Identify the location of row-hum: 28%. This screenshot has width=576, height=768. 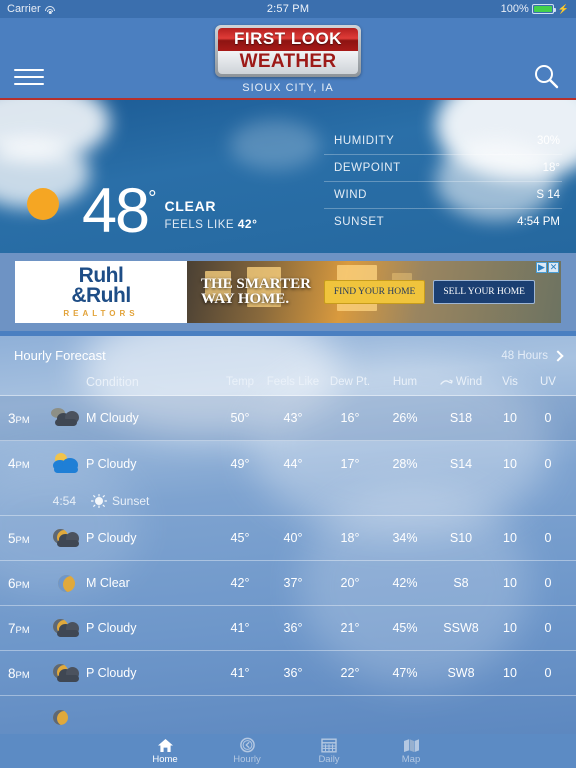
(405, 463).